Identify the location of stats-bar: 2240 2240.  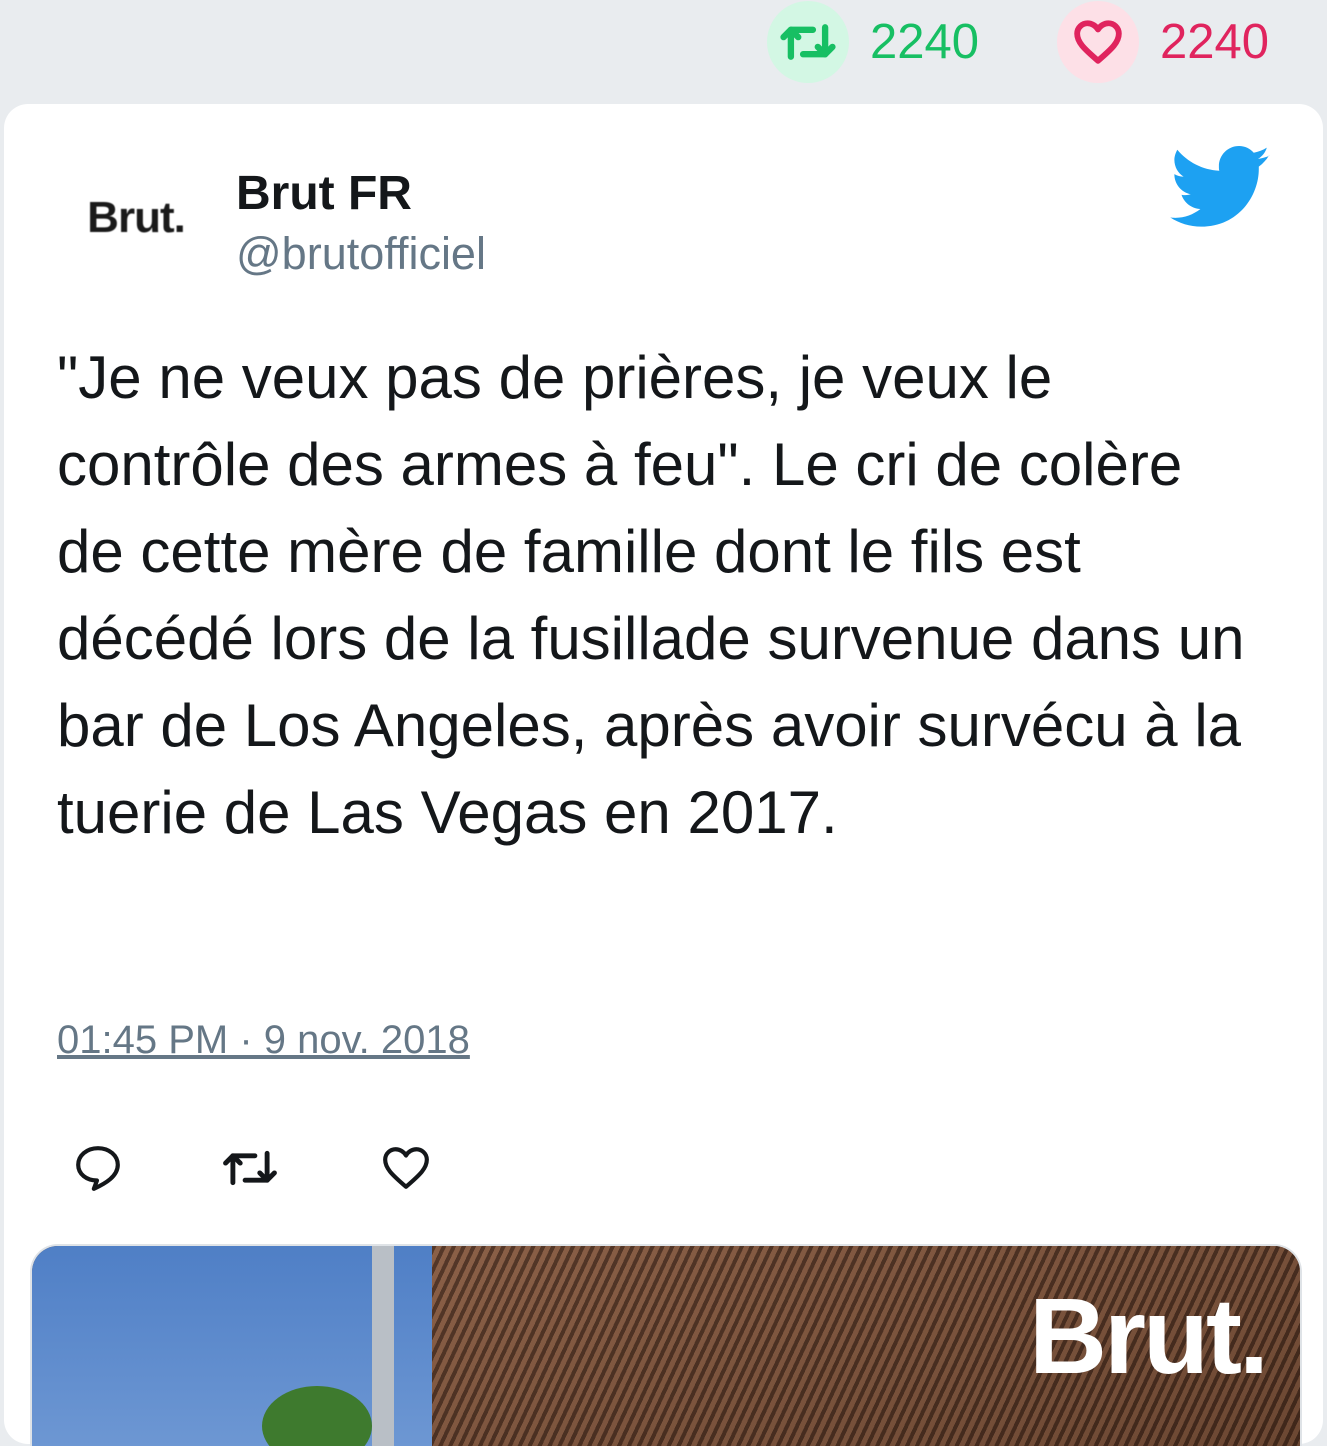
(663, 50).